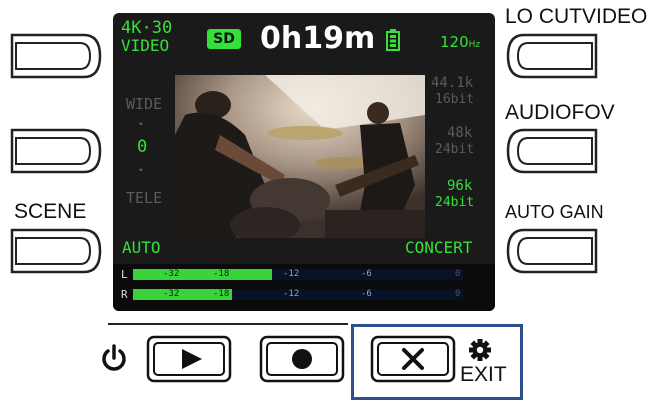 The width and height of the screenshot is (670, 407). I want to click on audio-fov-label: AUDIOFOV, so click(560, 112).